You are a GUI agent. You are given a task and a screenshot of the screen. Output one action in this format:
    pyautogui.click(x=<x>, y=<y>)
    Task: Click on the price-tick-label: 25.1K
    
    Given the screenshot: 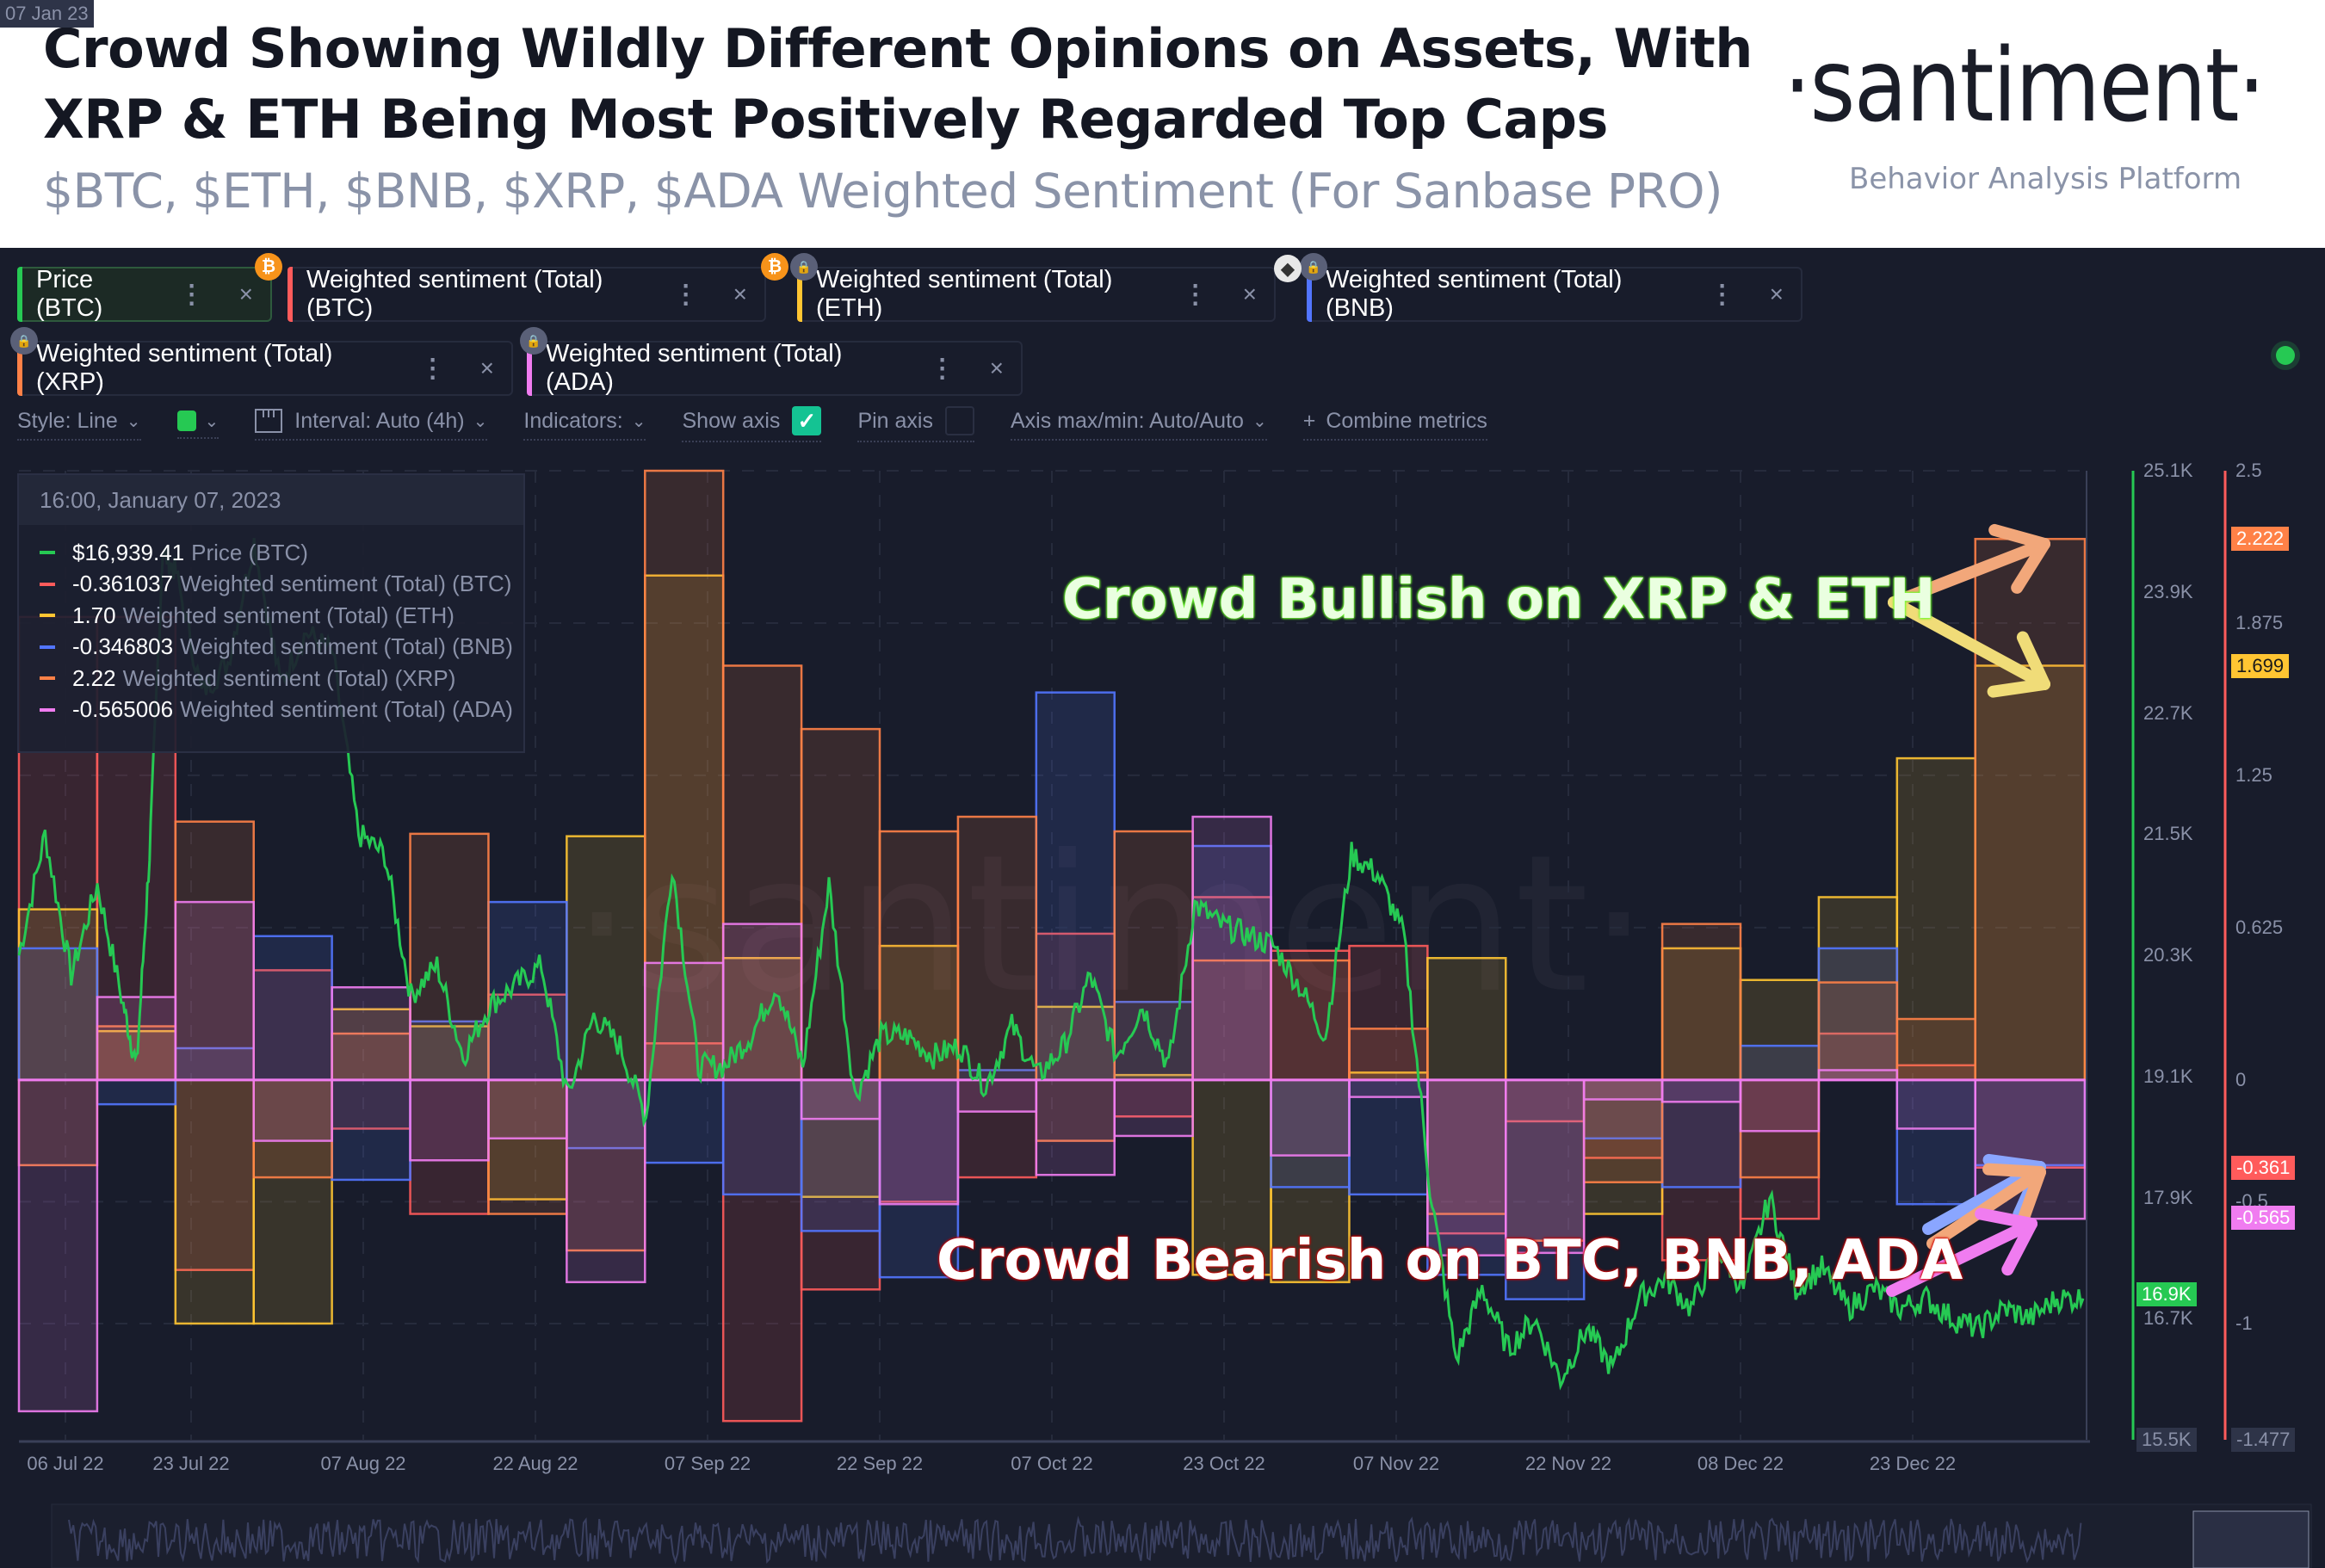 What is the action you would take?
    pyautogui.click(x=2168, y=470)
    